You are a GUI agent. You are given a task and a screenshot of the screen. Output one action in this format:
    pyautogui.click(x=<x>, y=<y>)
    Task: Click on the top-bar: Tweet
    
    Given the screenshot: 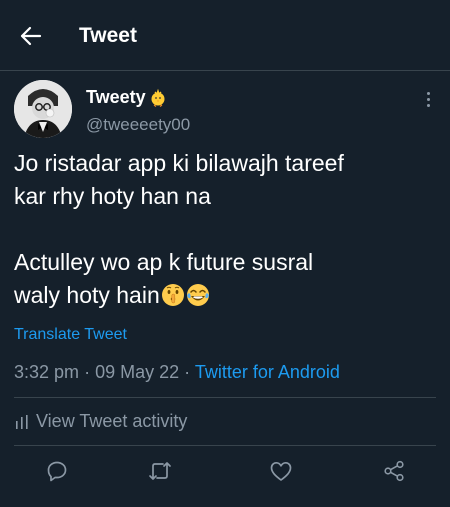 What is the action you would take?
    pyautogui.click(x=225, y=35)
    